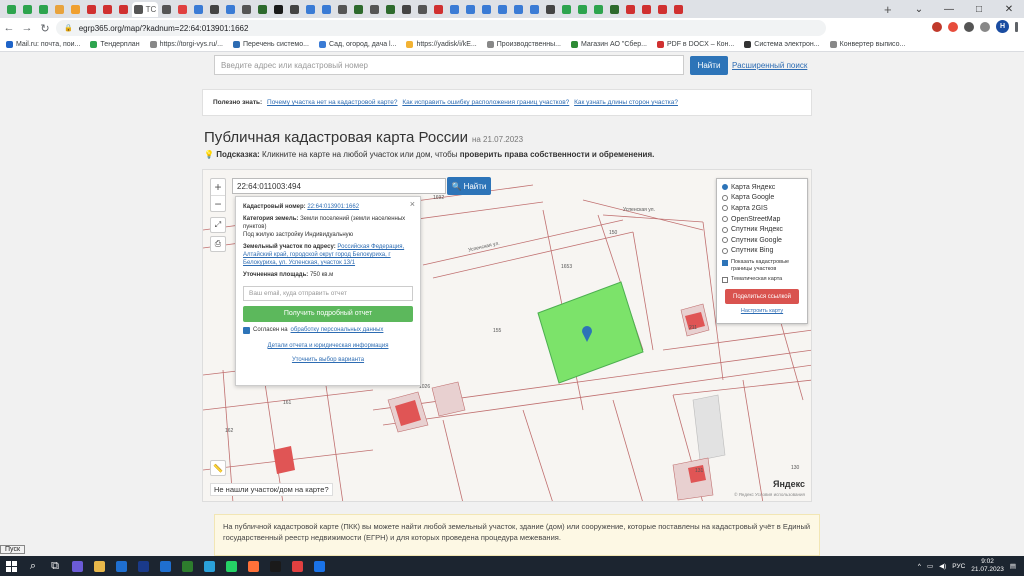  Describe the element at coordinates (328, 346) in the screenshot. I see `details-link: Детали отчета и юридическая информация` at that location.